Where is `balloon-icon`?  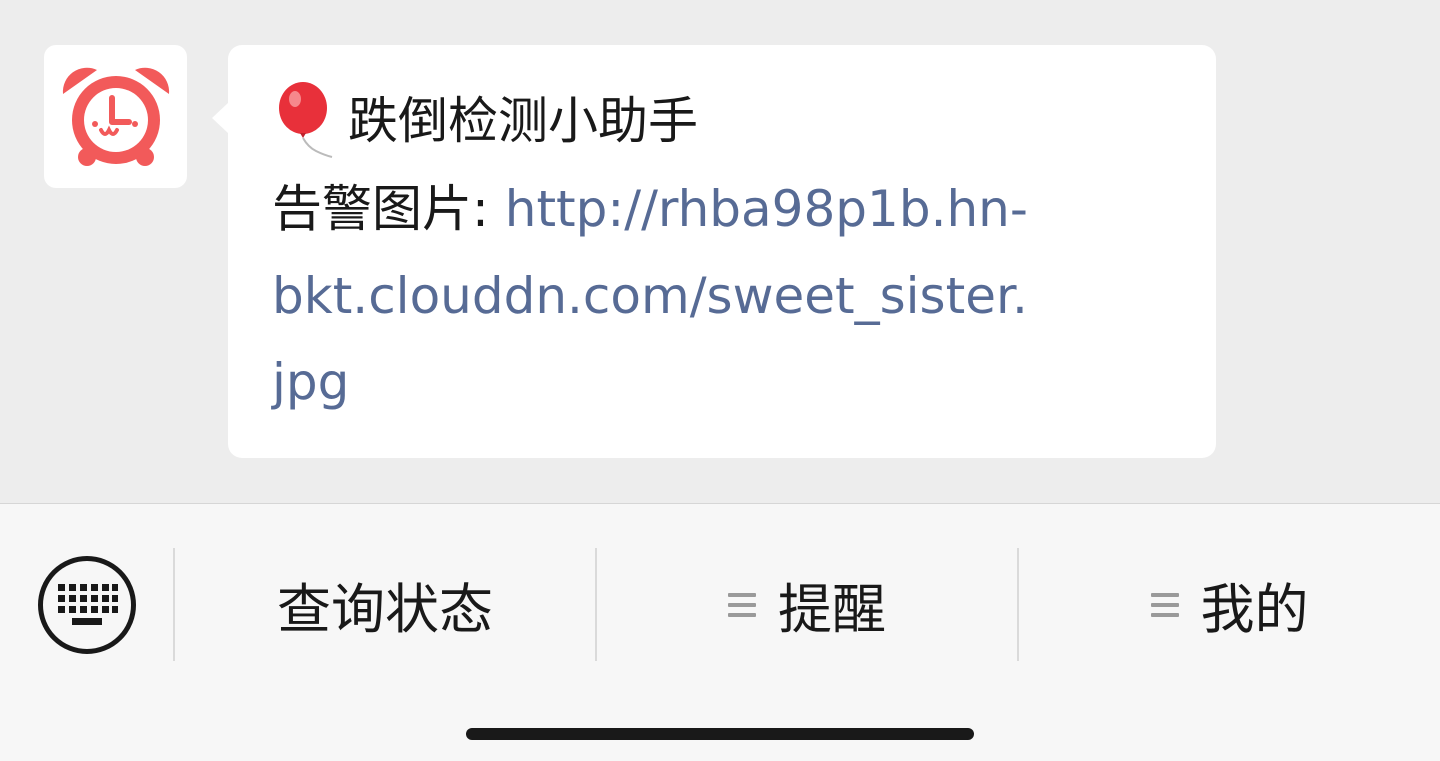 balloon-icon is located at coordinates (306, 120).